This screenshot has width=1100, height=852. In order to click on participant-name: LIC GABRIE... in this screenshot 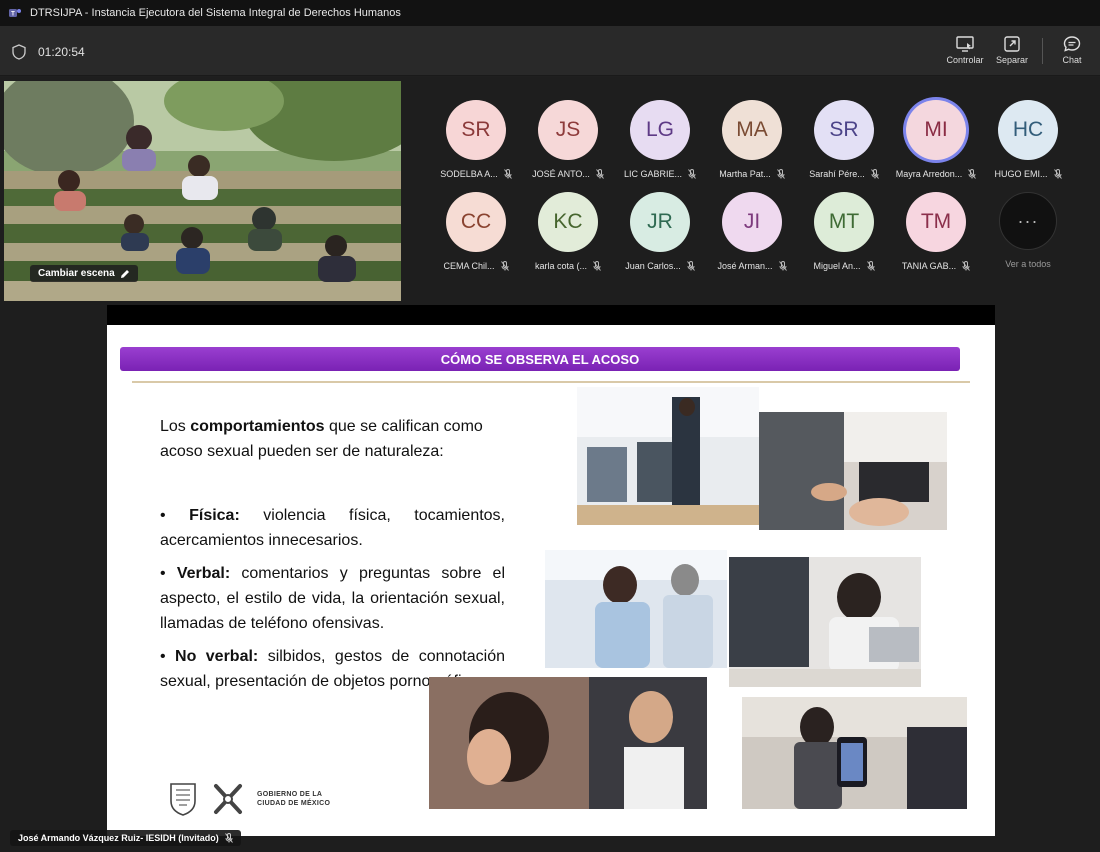, I will do `click(653, 174)`.